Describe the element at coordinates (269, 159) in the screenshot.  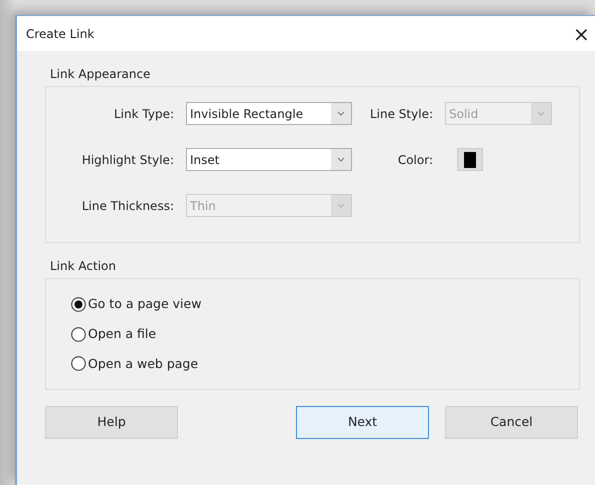
I see `dropdown: Inset` at that location.